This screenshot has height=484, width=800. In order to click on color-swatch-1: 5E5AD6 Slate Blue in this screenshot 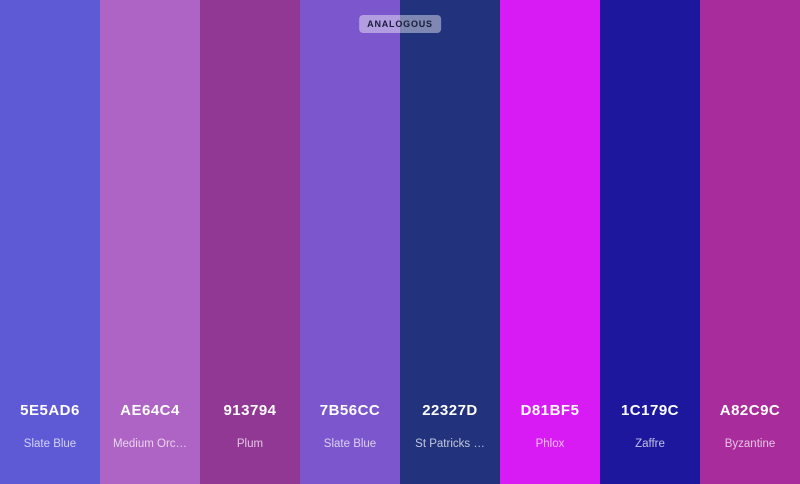, I will do `click(50, 242)`.